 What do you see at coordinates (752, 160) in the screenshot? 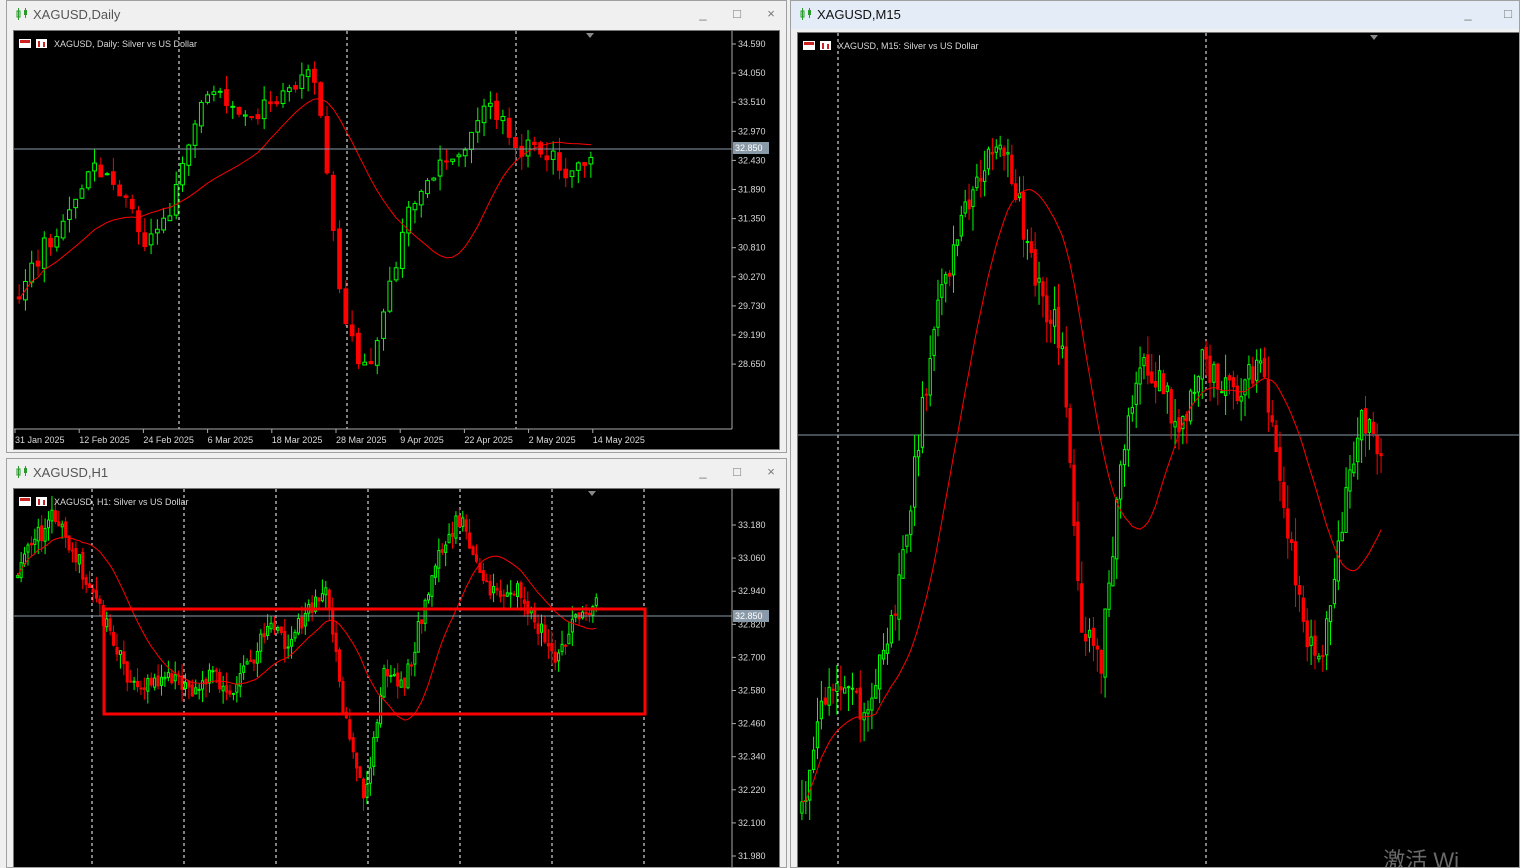
I see `price-label: 32.430` at bounding box center [752, 160].